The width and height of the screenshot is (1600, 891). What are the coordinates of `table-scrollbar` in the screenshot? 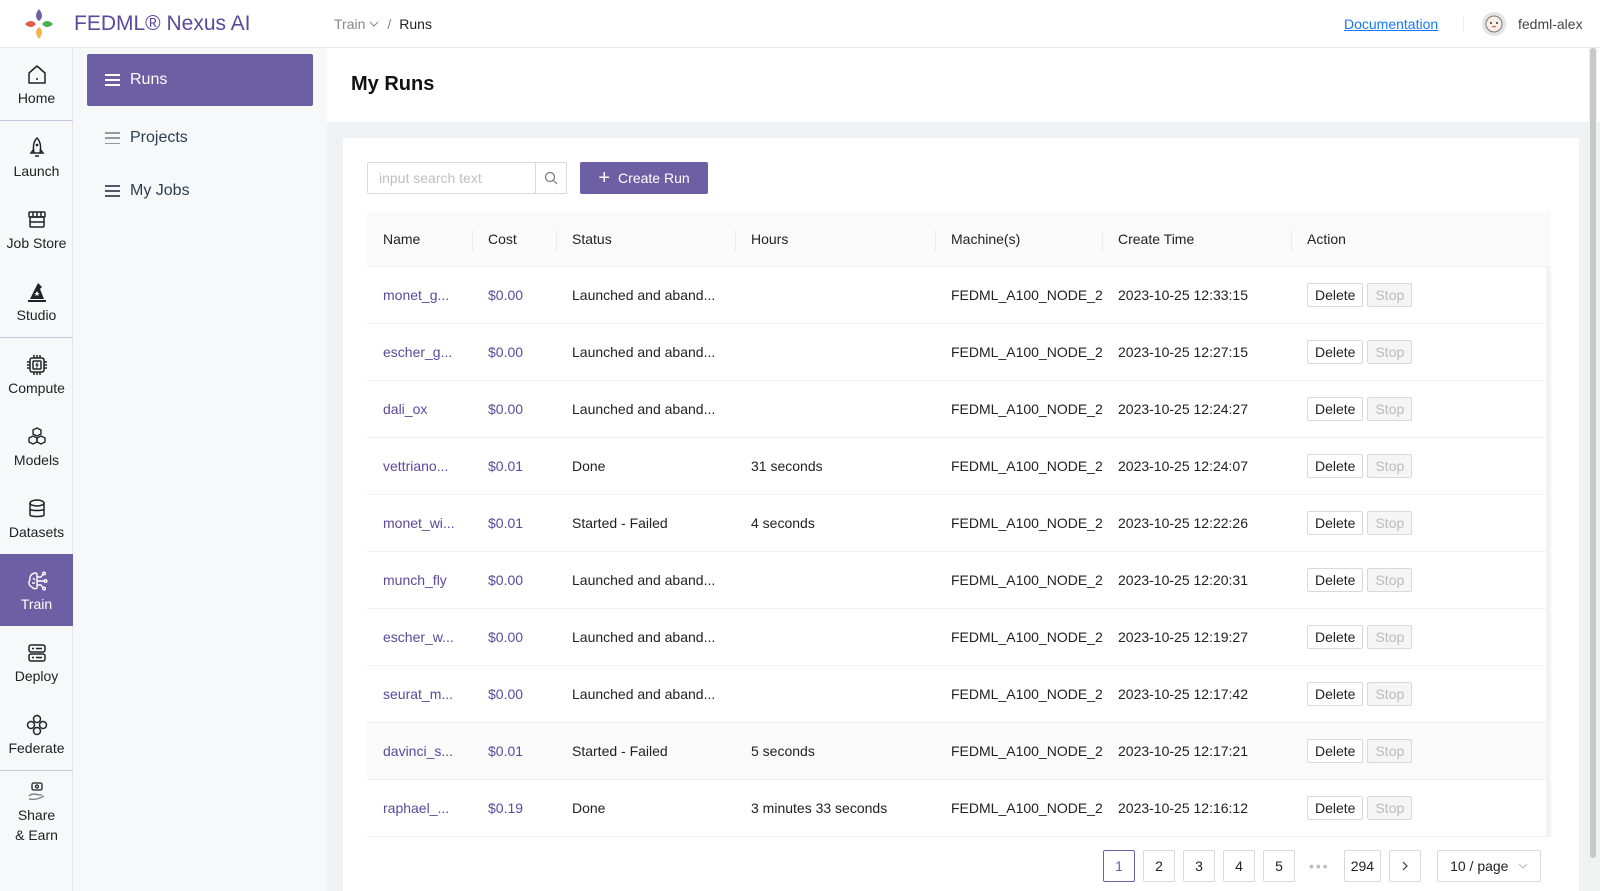 It's located at (1548, 551).